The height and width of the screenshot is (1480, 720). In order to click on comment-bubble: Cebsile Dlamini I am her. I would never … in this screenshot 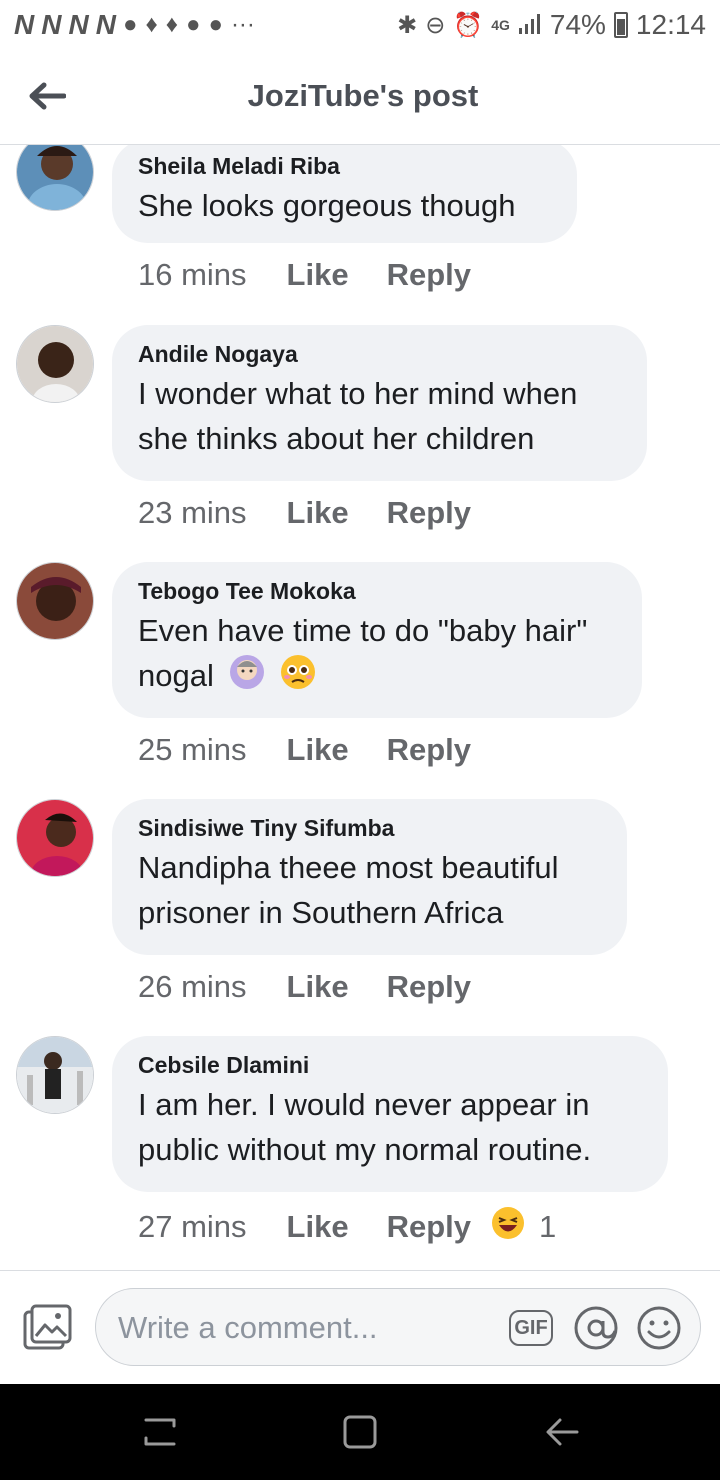, I will do `click(390, 1114)`.